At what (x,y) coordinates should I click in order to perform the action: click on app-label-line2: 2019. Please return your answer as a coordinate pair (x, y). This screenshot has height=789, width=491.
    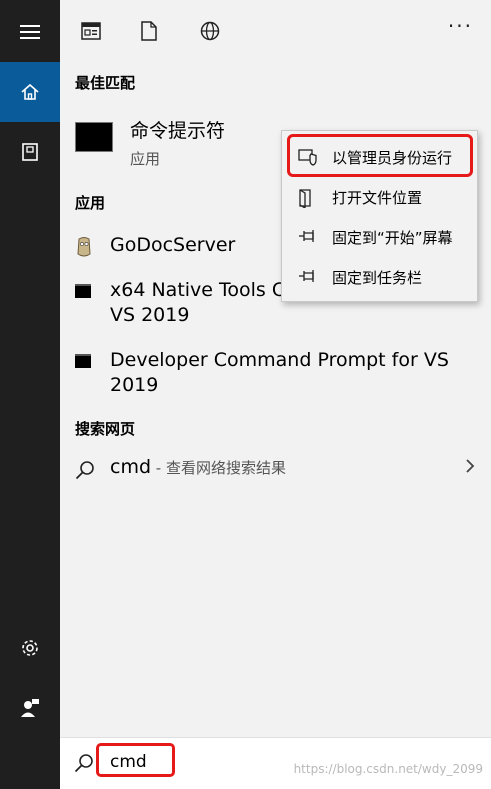
    Looking at the image, I should click on (134, 385).